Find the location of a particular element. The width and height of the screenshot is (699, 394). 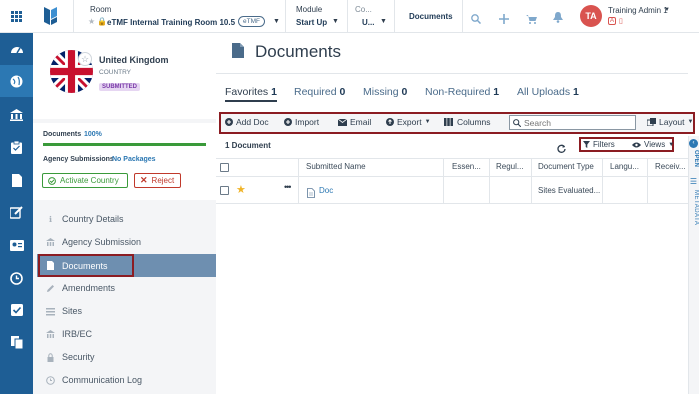

status-badge: SUBMITTED is located at coordinates (119, 87).